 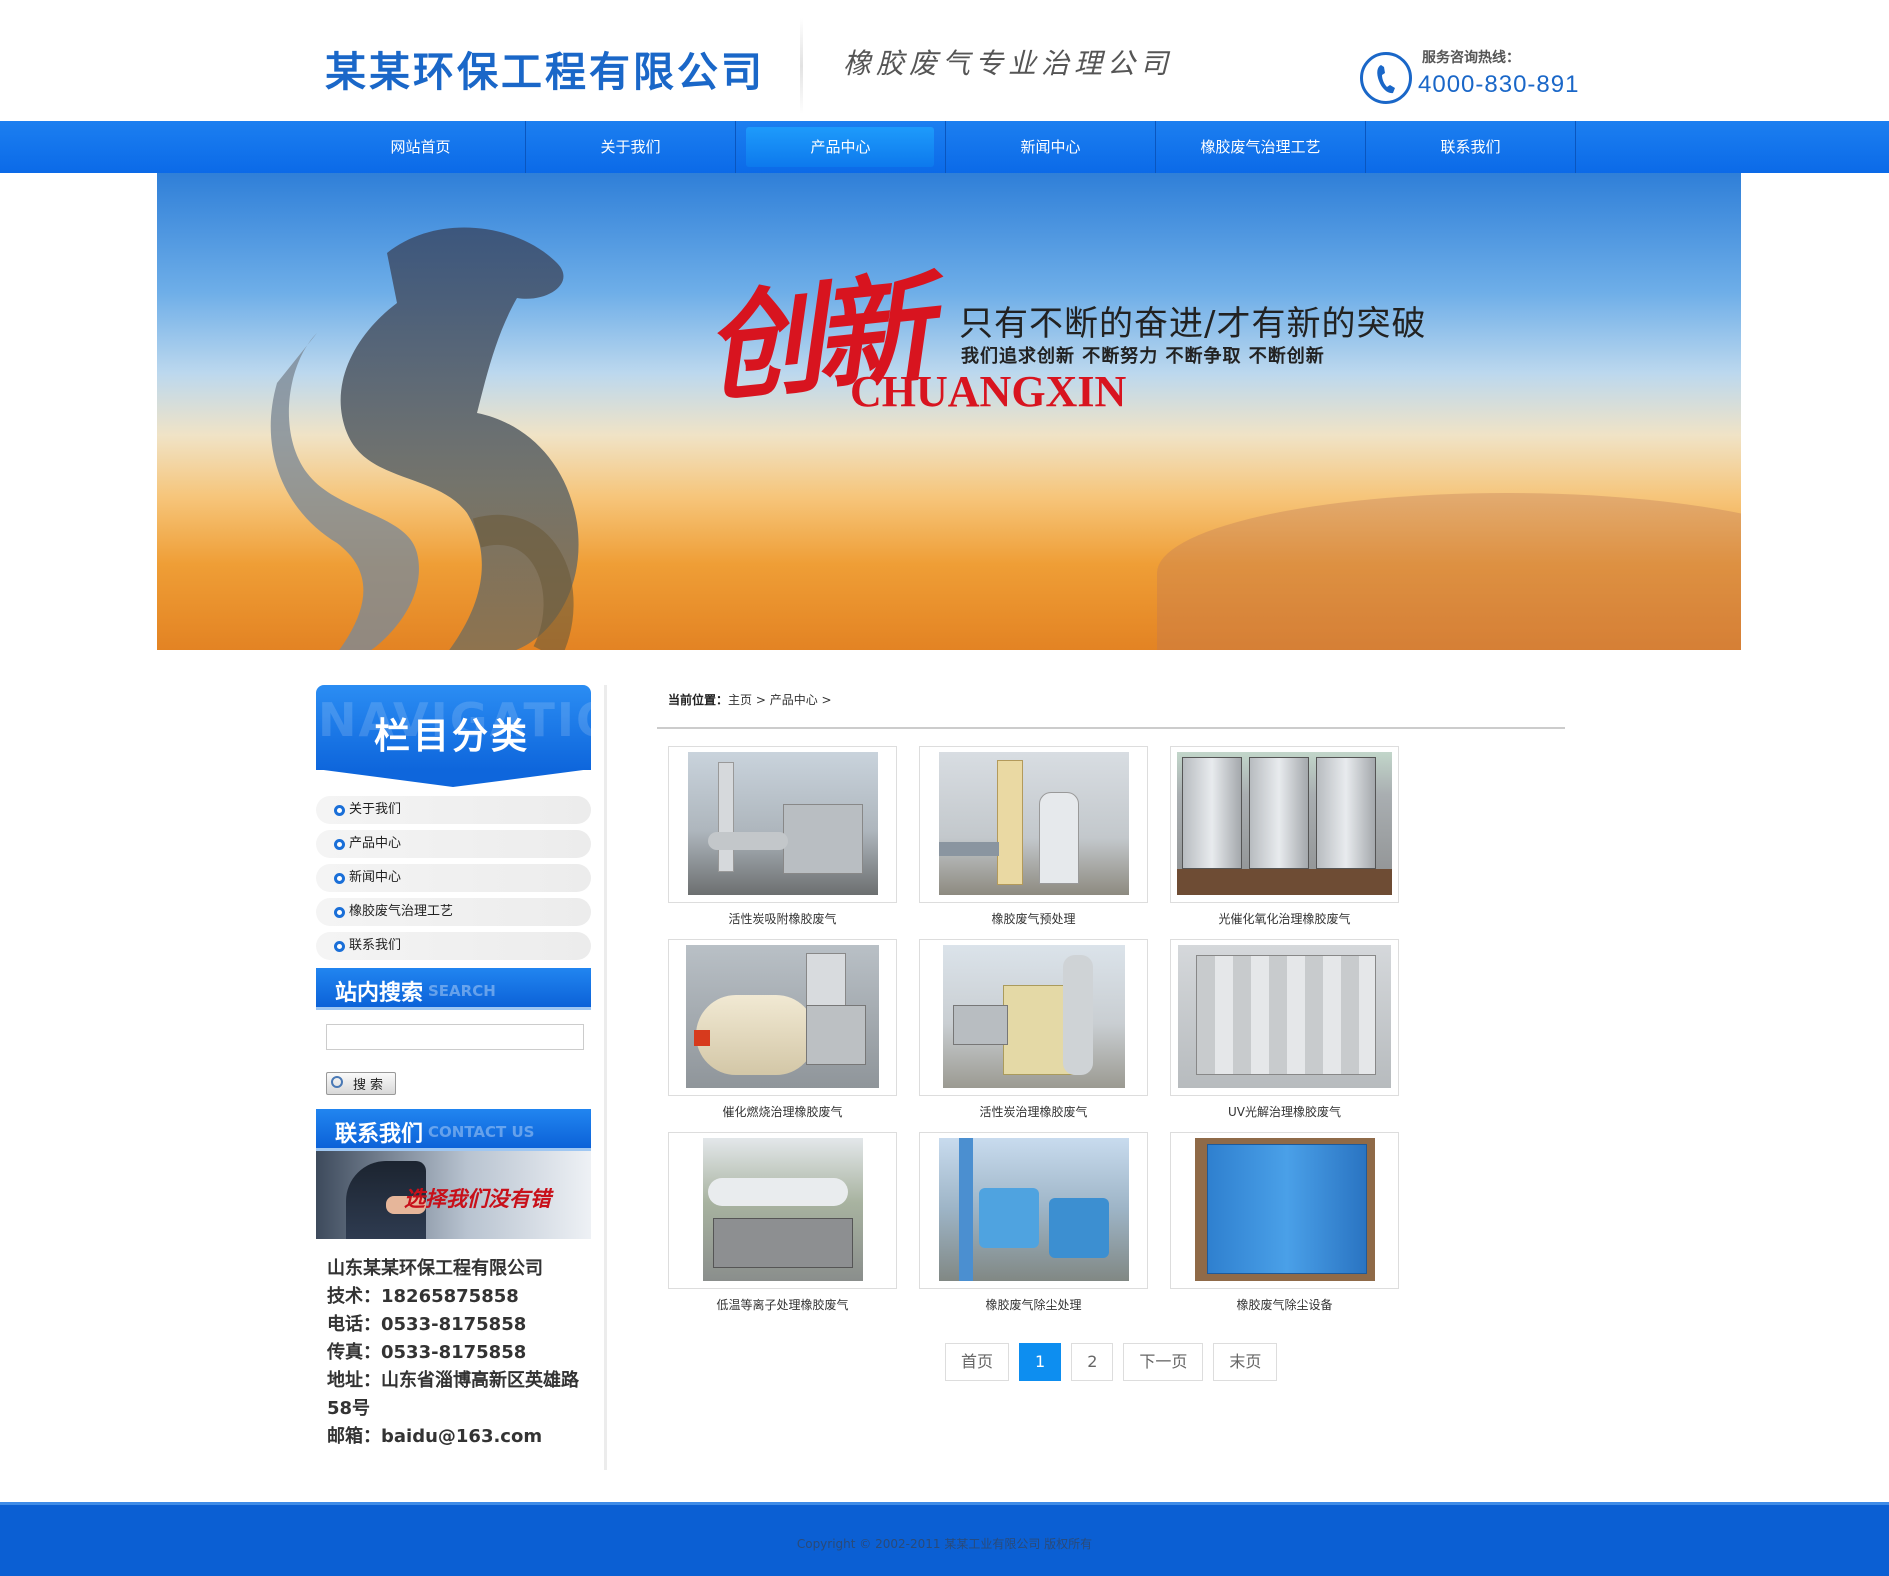 I want to click on product-card: 光催化氧化治理橡胶废气, so click(x=1284, y=836).